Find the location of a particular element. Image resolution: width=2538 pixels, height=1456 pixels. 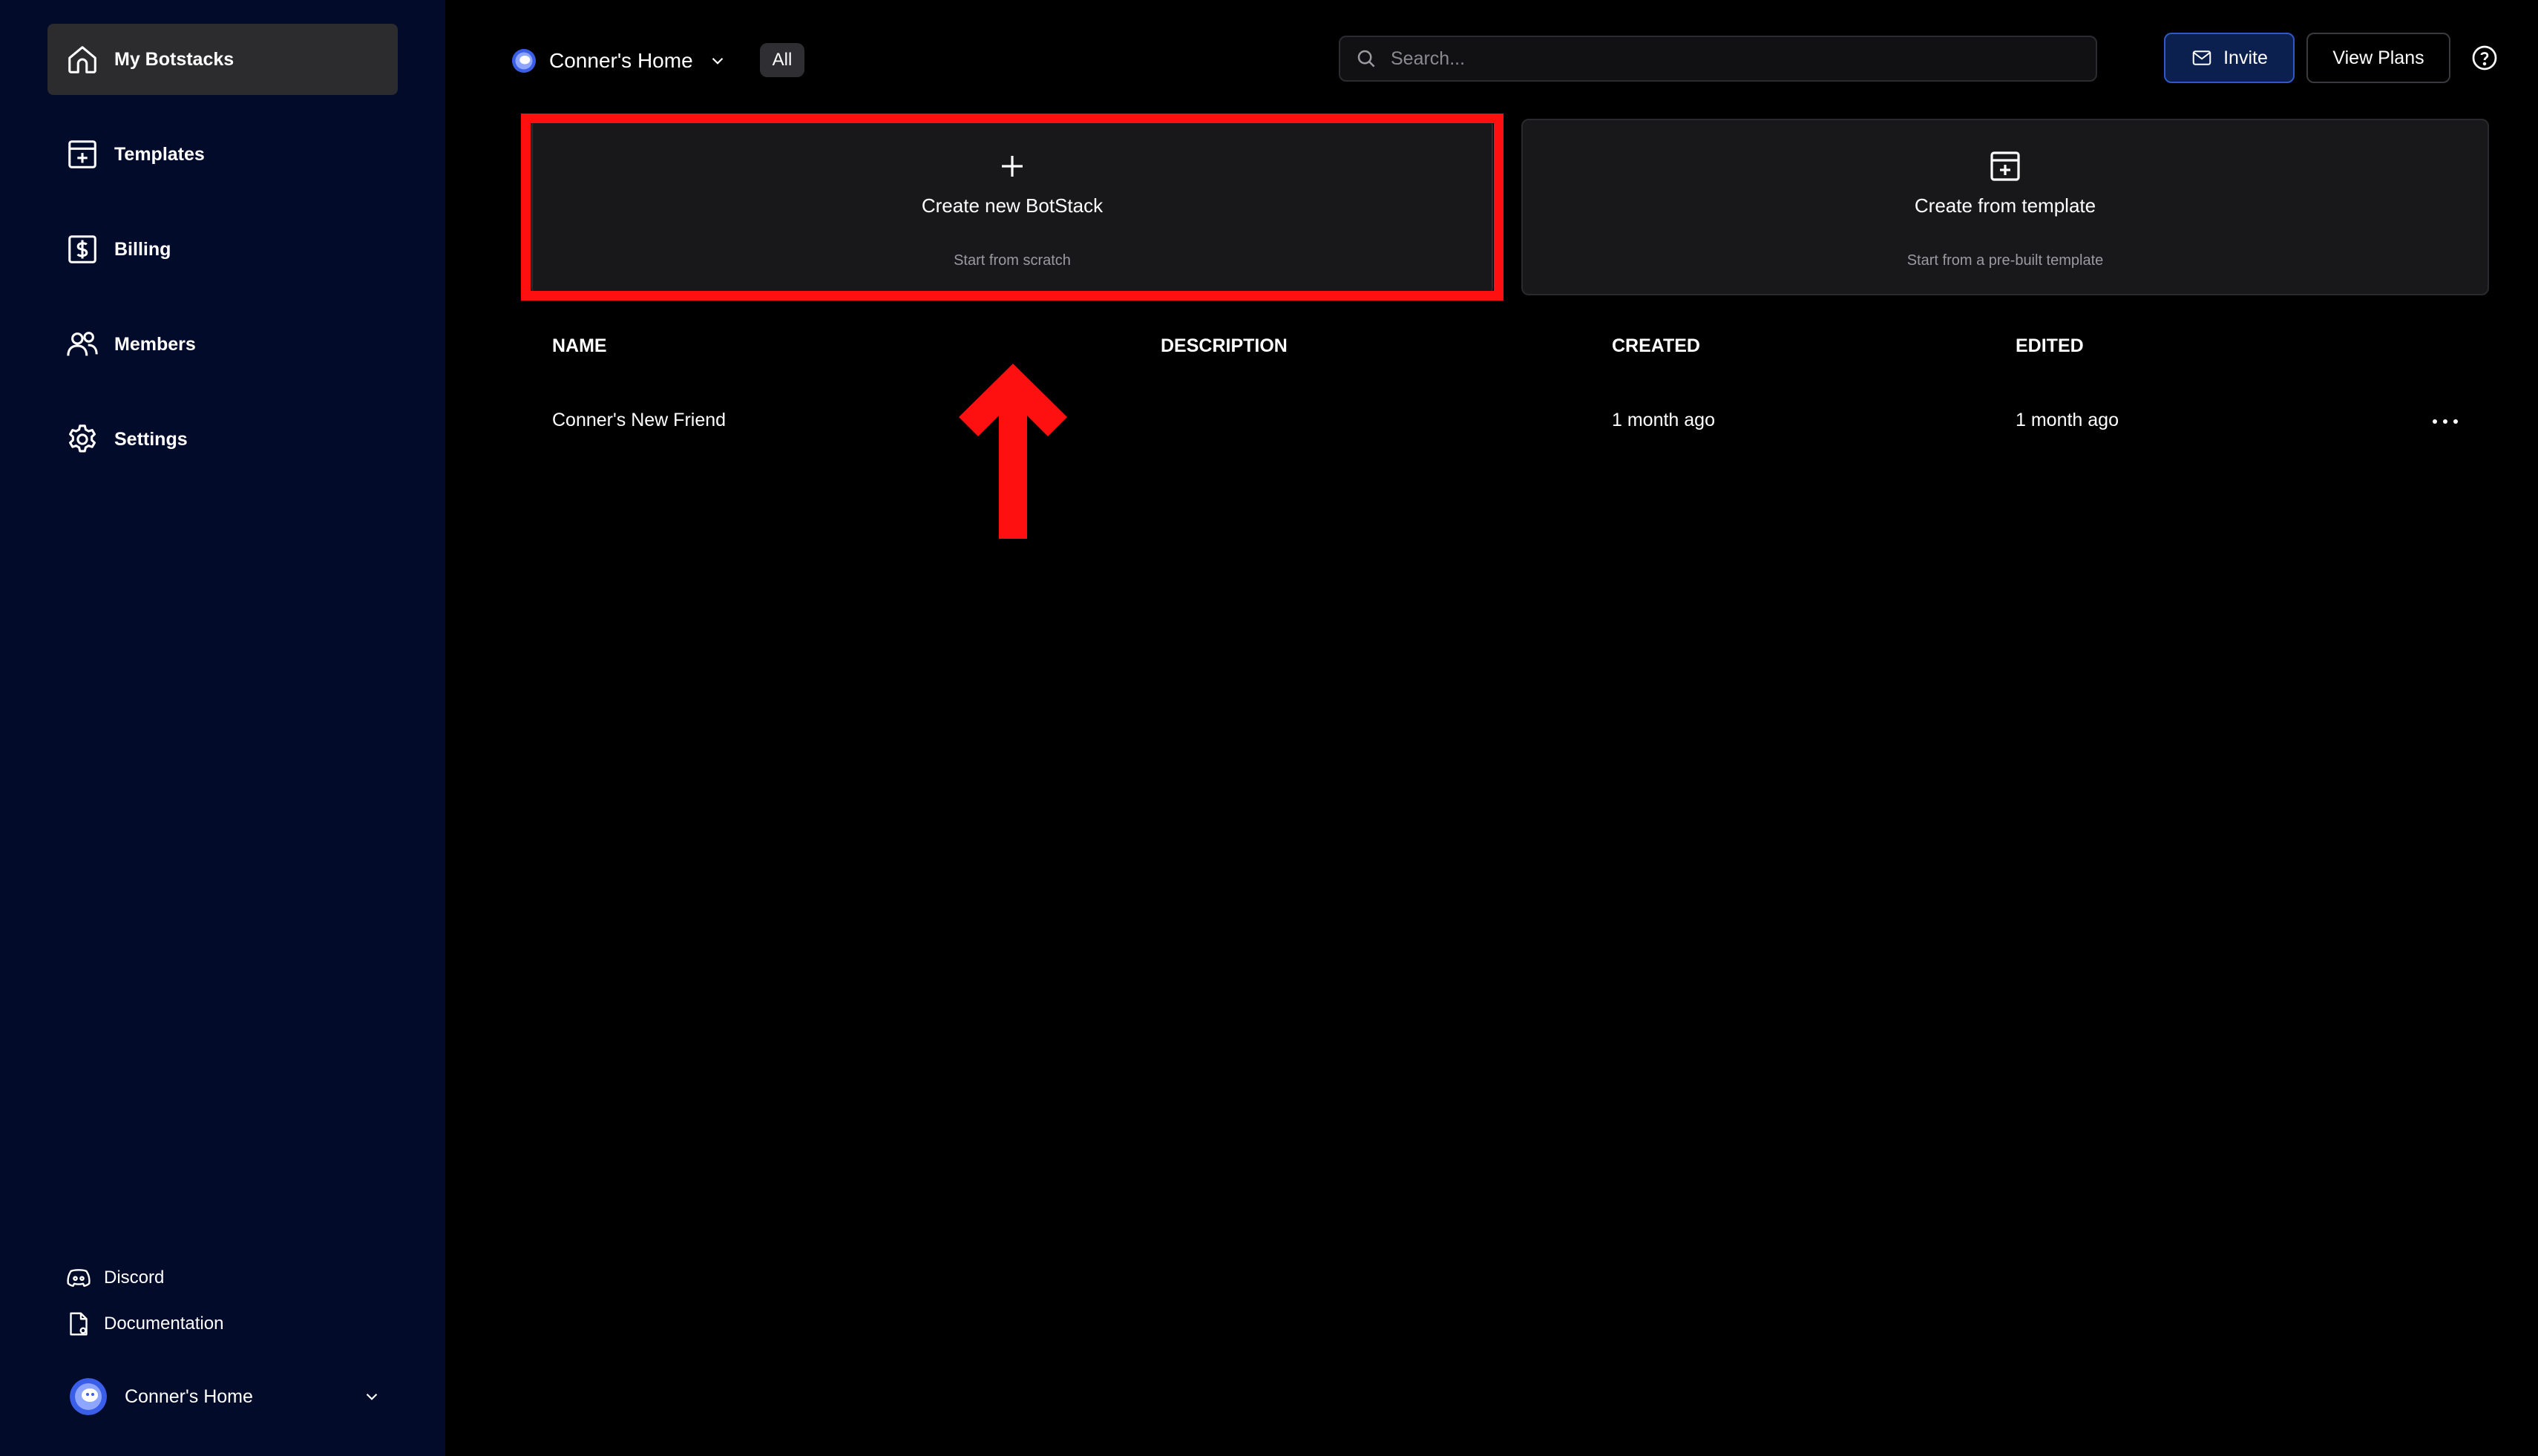

sidebar-item-members: Members is located at coordinates (222, 345).